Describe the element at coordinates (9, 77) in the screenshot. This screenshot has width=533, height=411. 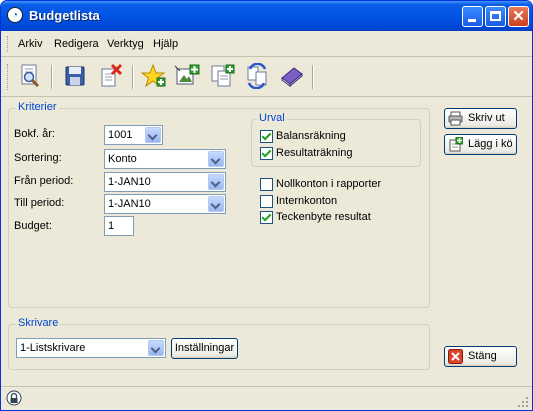
I see `toolbar-grip` at that location.